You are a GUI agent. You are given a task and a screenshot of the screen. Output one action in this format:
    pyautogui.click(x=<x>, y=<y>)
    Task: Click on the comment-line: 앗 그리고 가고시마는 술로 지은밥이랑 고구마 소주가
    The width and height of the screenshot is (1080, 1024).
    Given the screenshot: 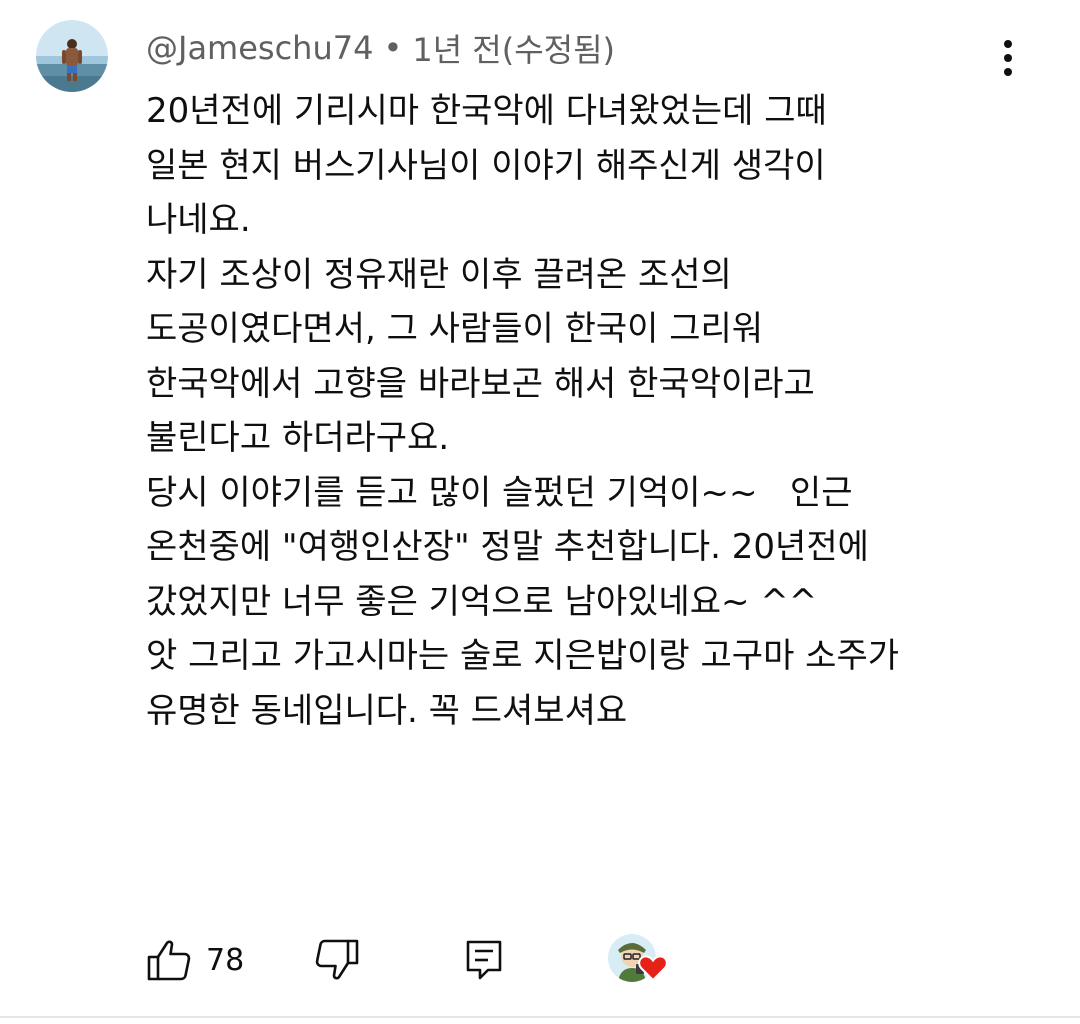 What is the action you would take?
    pyautogui.click(x=523, y=656)
    